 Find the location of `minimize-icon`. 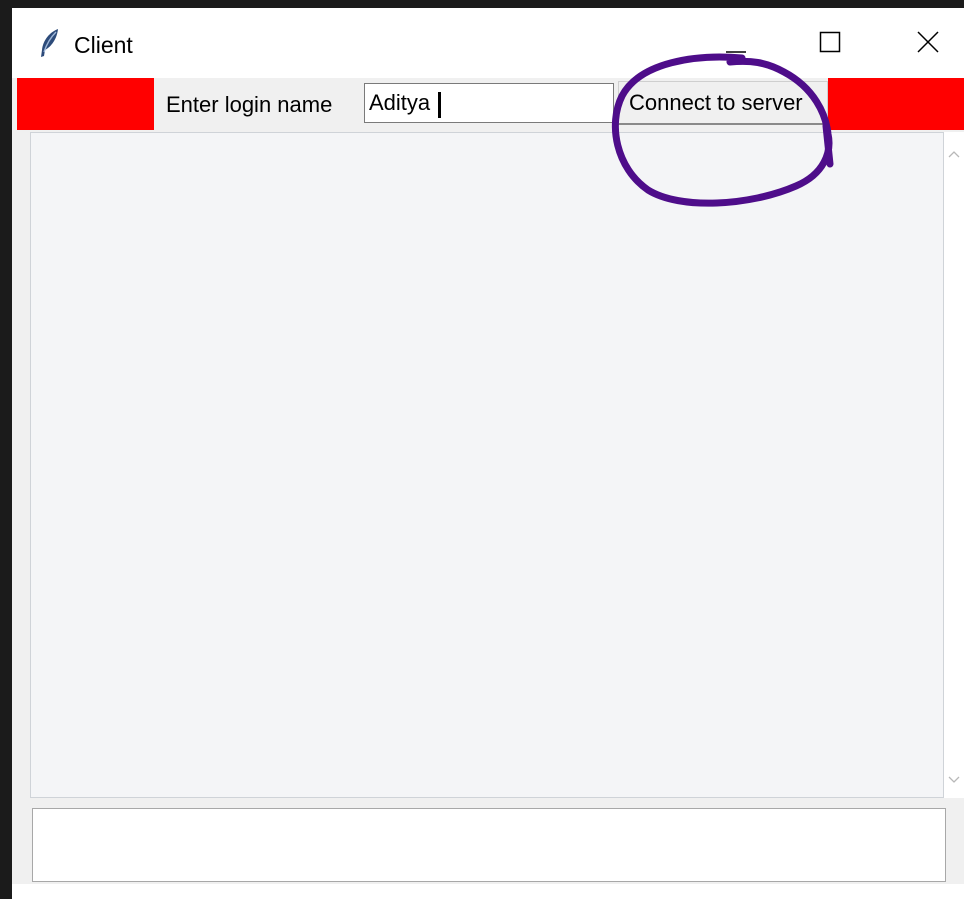

minimize-icon is located at coordinates (736, 44).